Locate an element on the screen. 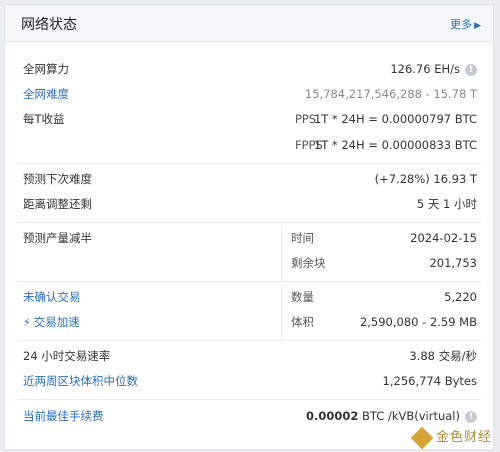 This screenshot has height=452, width=500. halving-blocks-row: 剩余块 201,753 is located at coordinates (249, 263).